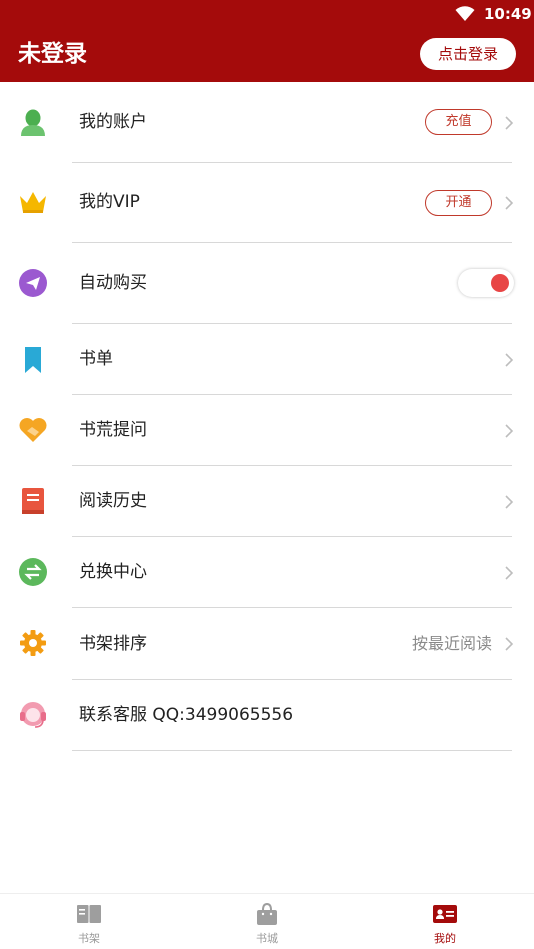 The height and width of the screenshot is (949, 534). Describe the element at coordinates (267, 501) in the screenshot. I see `menu-item-history: 阅读历史` at that location.